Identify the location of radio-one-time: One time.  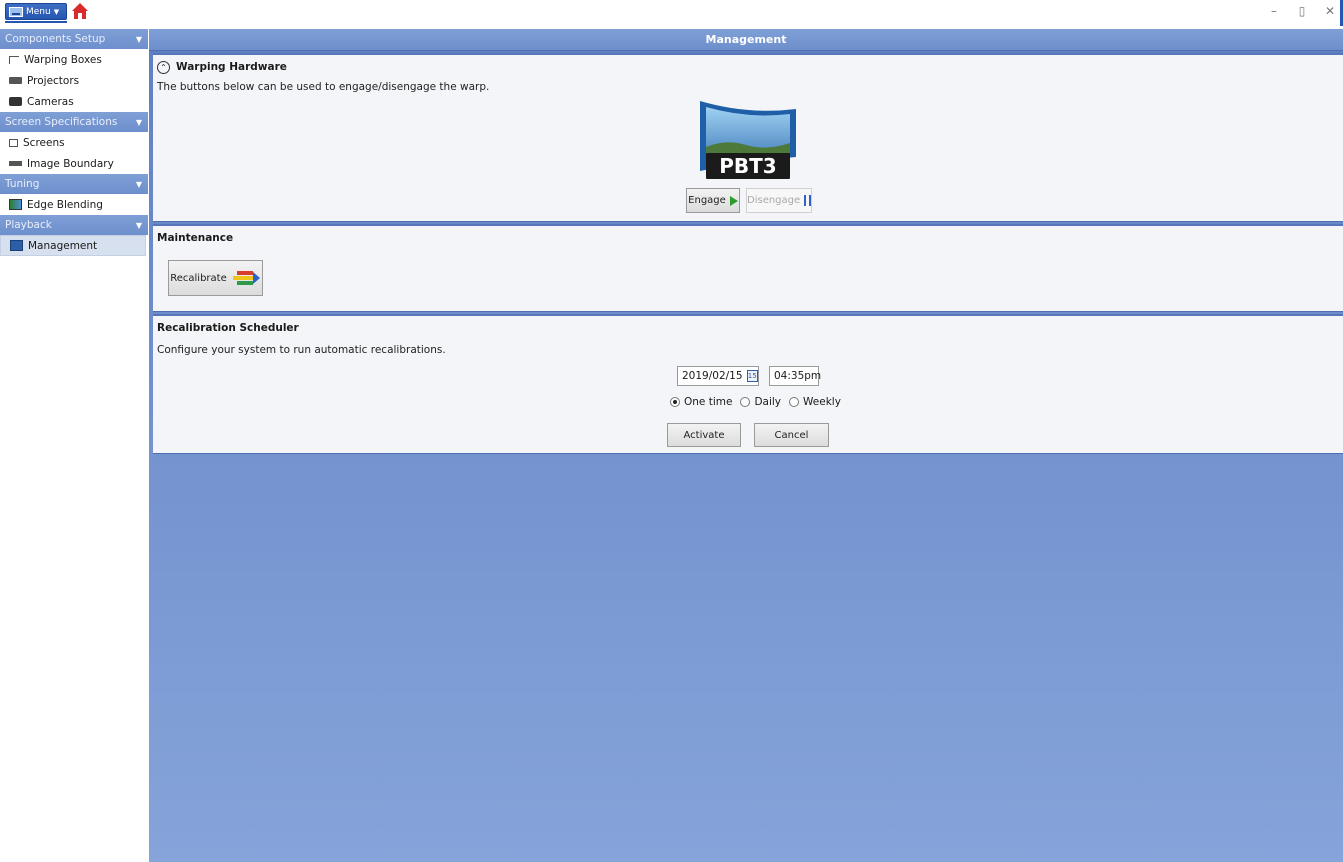
(701, 402).